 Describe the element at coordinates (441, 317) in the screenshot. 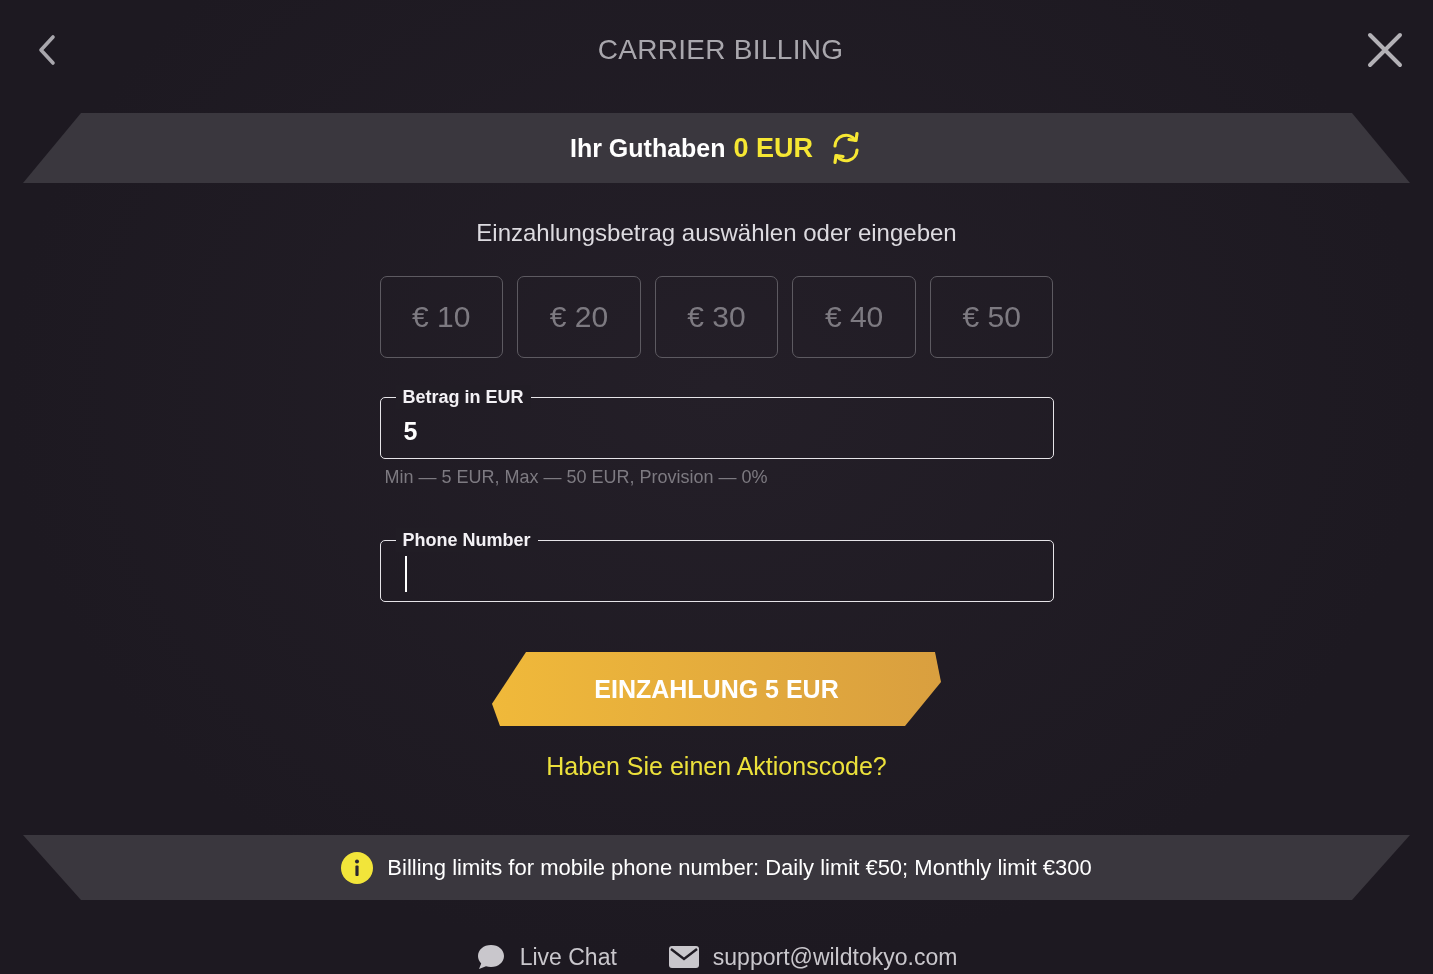

I see `amount-preset: € 10` at that location.